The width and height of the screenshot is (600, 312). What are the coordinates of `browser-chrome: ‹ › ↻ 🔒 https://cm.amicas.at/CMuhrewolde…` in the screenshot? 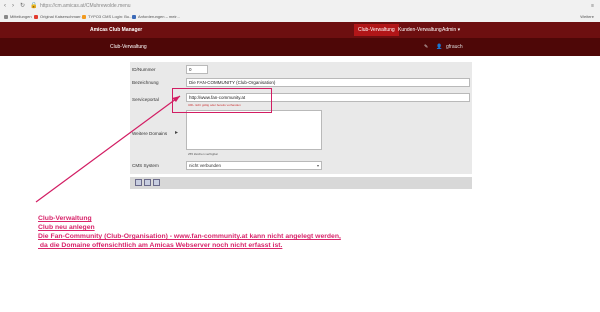 It's located at (300, 11).